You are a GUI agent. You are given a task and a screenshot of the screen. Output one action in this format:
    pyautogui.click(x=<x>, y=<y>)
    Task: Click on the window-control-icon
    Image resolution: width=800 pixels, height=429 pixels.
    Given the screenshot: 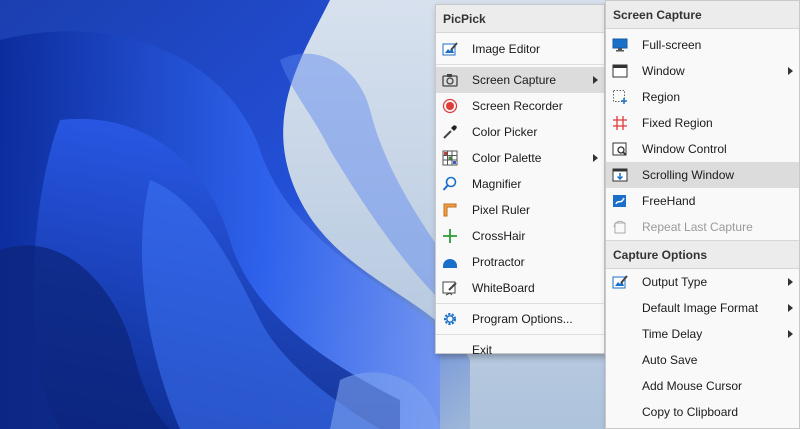 What is the action you would take?
    pyautogui.click(x=620, y=149)
    